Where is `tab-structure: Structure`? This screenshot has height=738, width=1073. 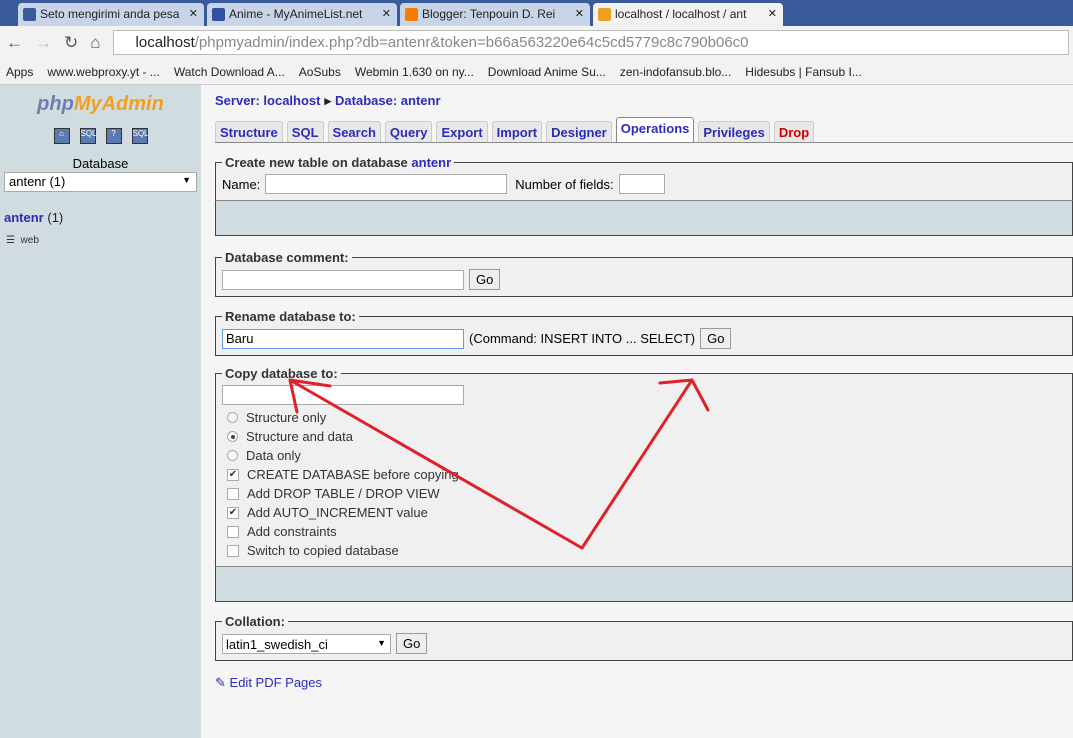
tab-structure: Structure is located at coordinates (249, 131).